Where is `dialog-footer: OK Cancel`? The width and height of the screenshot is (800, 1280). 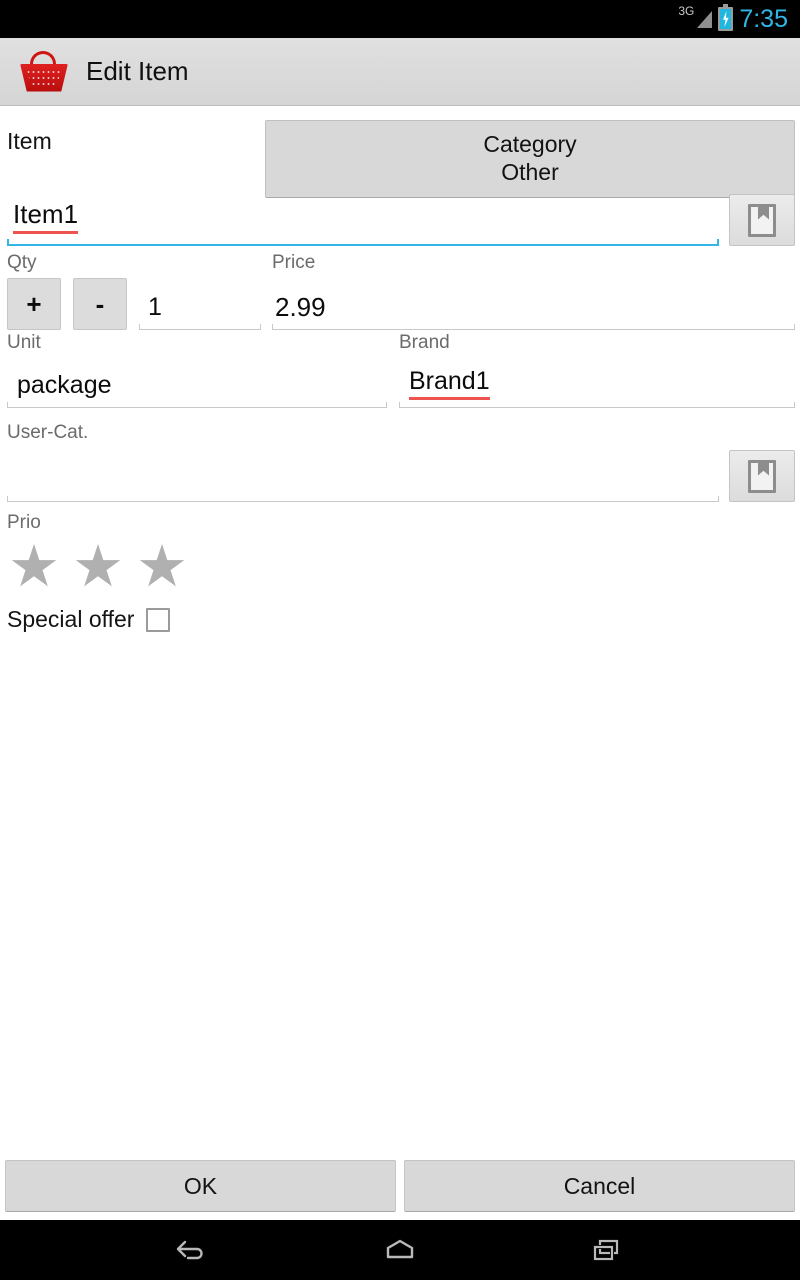
dialog-footer: OK Cancel is located at coordinates (400, 1190).